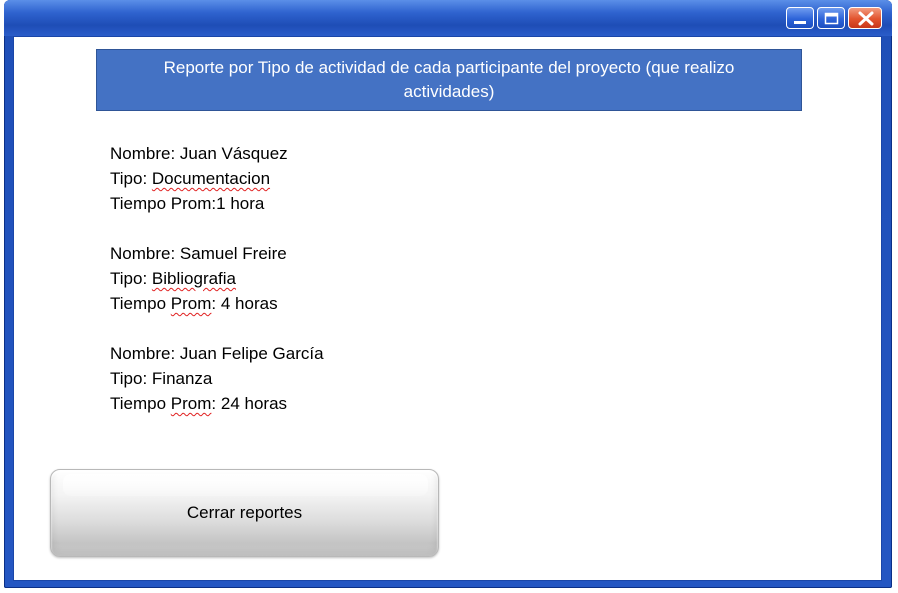 This screenshot has height=593, width=898. What do you see at coordinates (238, 203) in the screenshot?
I see `tiempo-value: :1 hora` at bounding box center [238, 203].